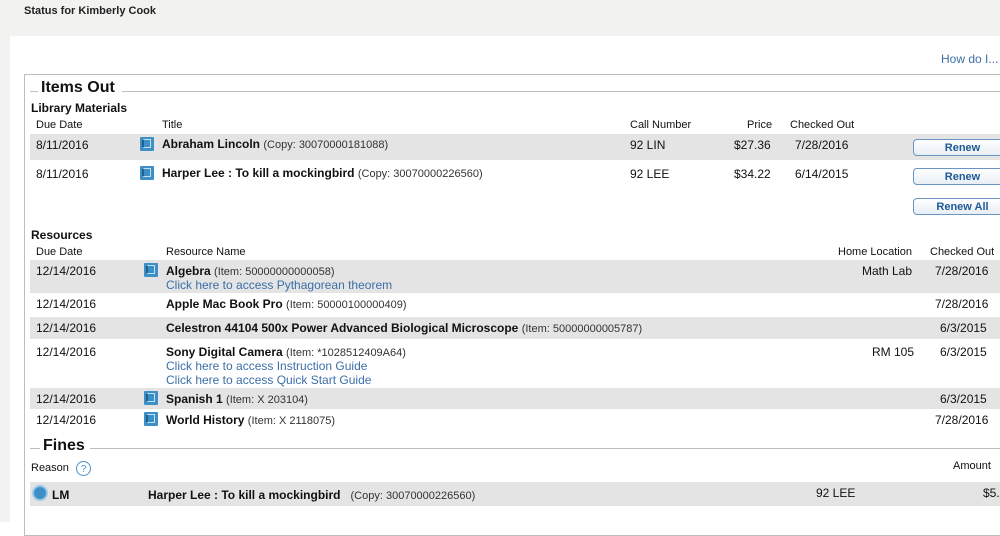 This screenshot has width=1000, height=536. I want to click on library-materials-heading: Library Materials, so click(79, 108).